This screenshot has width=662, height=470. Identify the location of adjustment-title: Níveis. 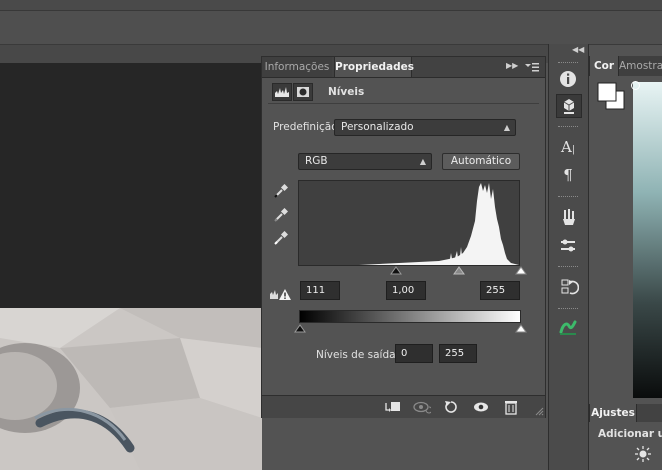
(346, 92).